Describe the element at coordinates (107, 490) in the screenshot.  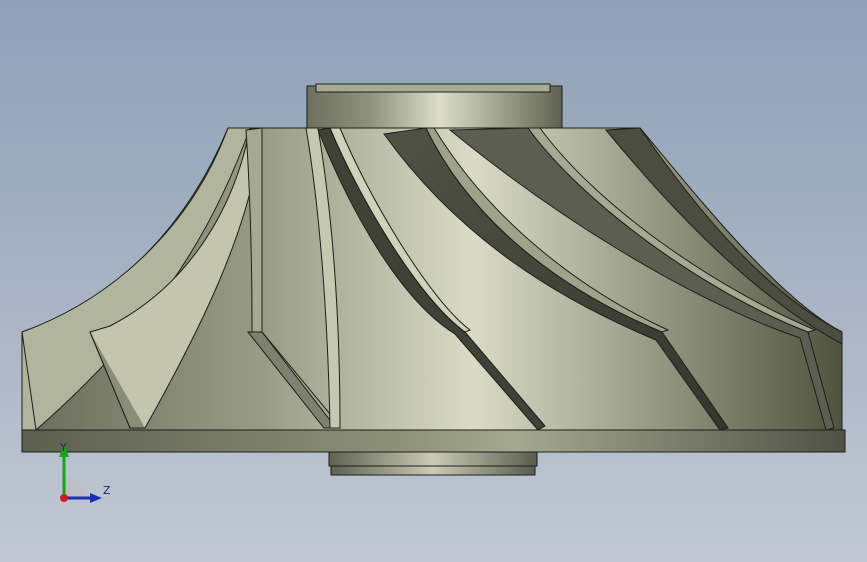
I see `triad-z-label: Z` at that location.